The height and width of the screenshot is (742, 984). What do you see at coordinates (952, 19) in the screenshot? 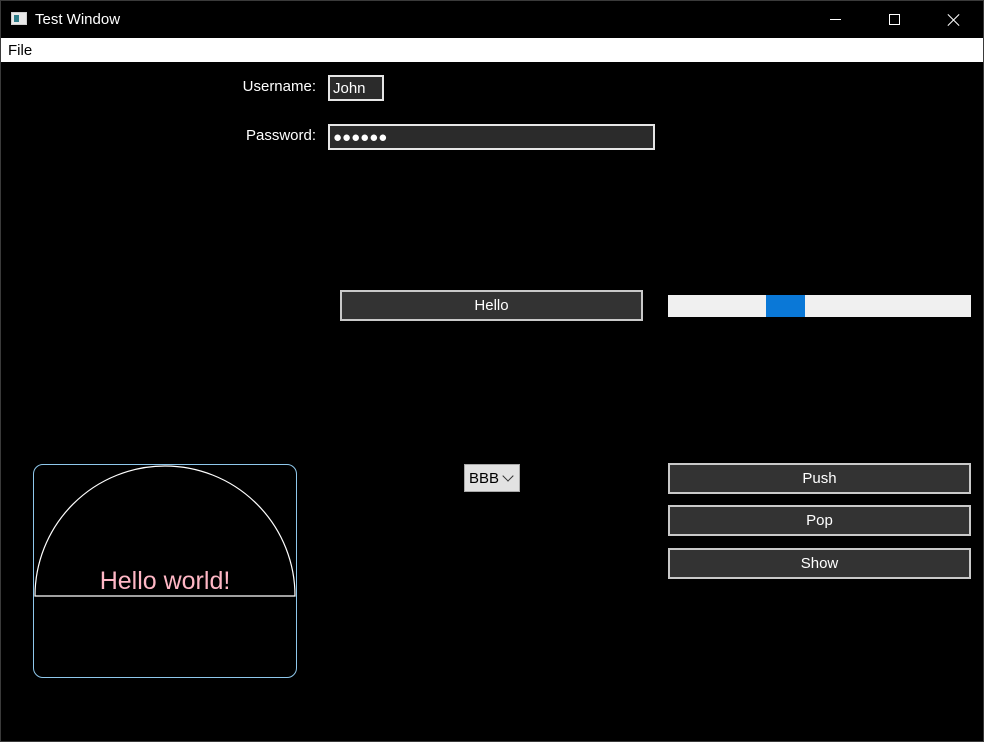
I see `close-button` at bounding box center [952, 19].